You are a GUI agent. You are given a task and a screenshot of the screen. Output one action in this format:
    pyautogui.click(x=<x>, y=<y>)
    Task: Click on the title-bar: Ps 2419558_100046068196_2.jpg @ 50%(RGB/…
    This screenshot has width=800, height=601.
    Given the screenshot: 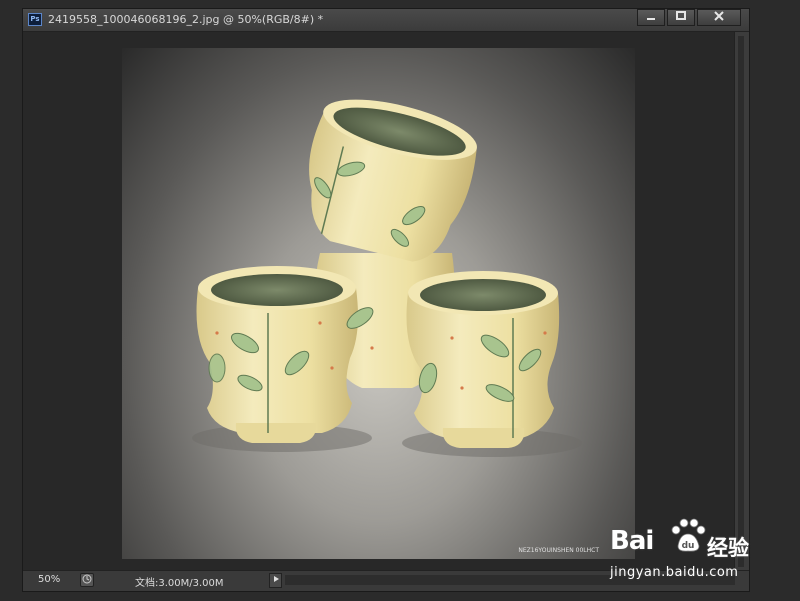 What is the action you would take?
    pyautogui.click(x=386, y=20)
    